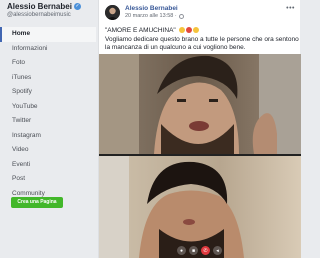 Image resolution: width=320 pixels, height=258 pixels. What do you see at coordinates (48, 179) in the screenshot?
I see `sidebar-item-post: Post` at bounding box center [48, 179].